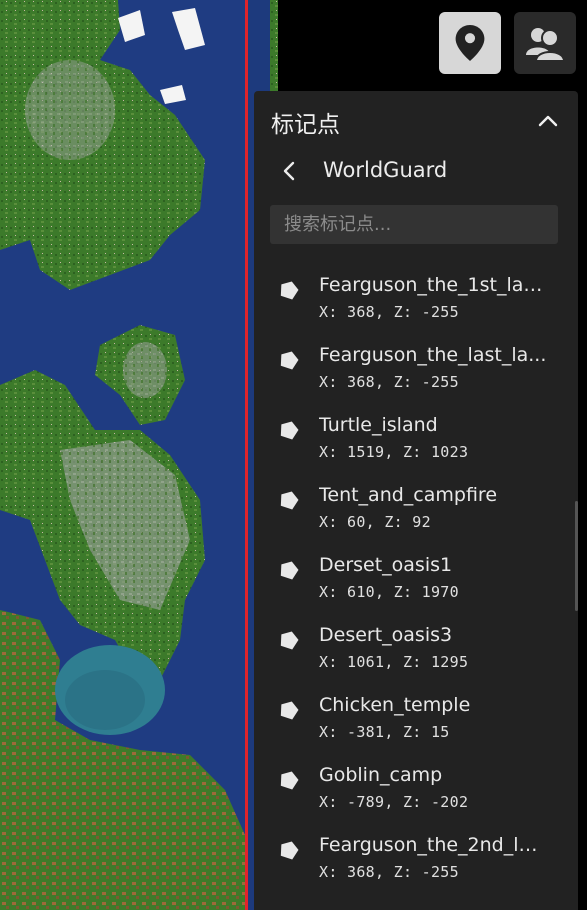  I want to click on marker-list-item: Tent_and_campfire X: 60, Z: 92, so click(409, 500).